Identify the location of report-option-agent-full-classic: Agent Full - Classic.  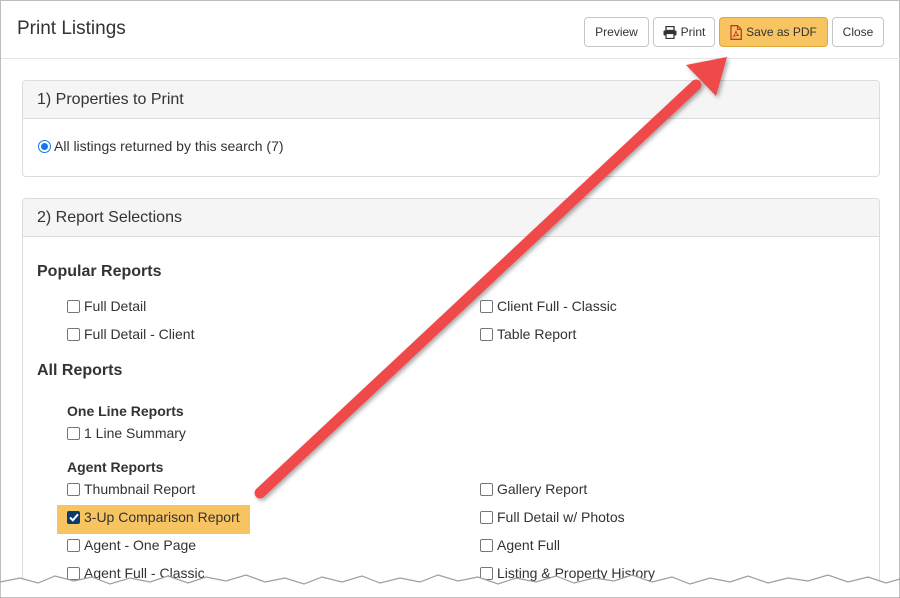
(136, 573).